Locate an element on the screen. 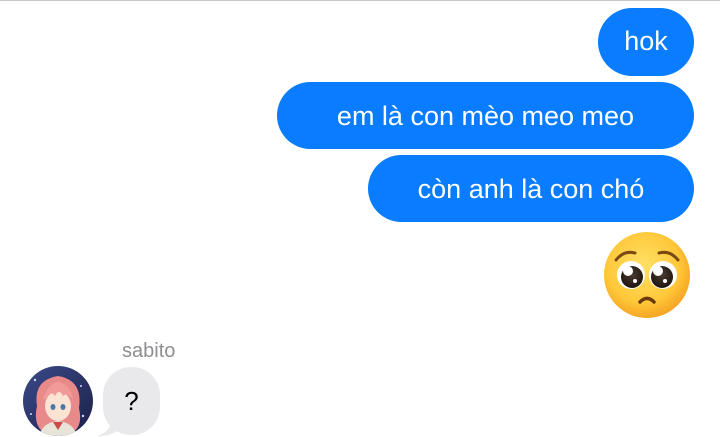 The width and height of the screenshot is (720, 437). outgoing-message-bubble: còn anh là con chó is located at coordinates (531, 188).